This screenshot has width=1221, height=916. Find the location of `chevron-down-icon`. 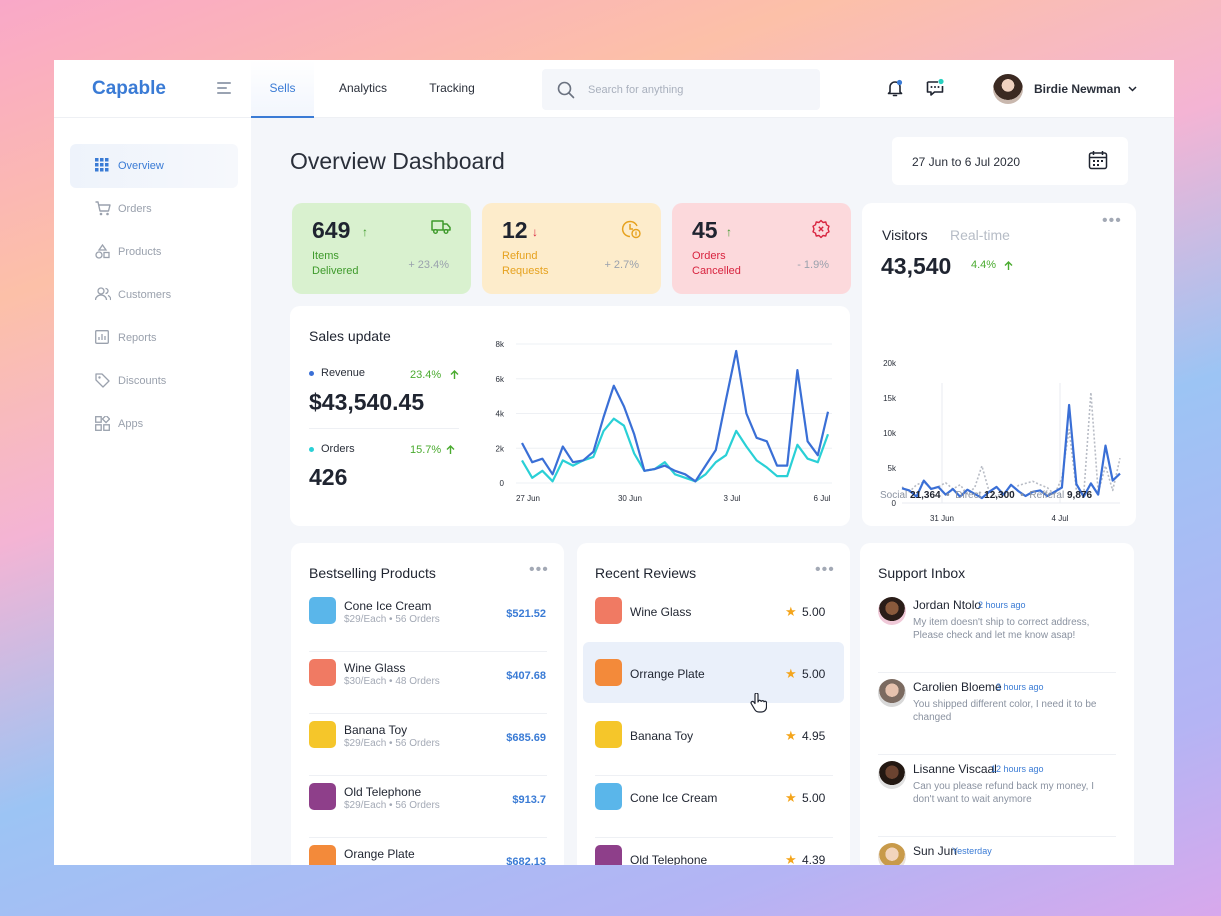

chevron-down-icon is located at coordinates (1132, 89).